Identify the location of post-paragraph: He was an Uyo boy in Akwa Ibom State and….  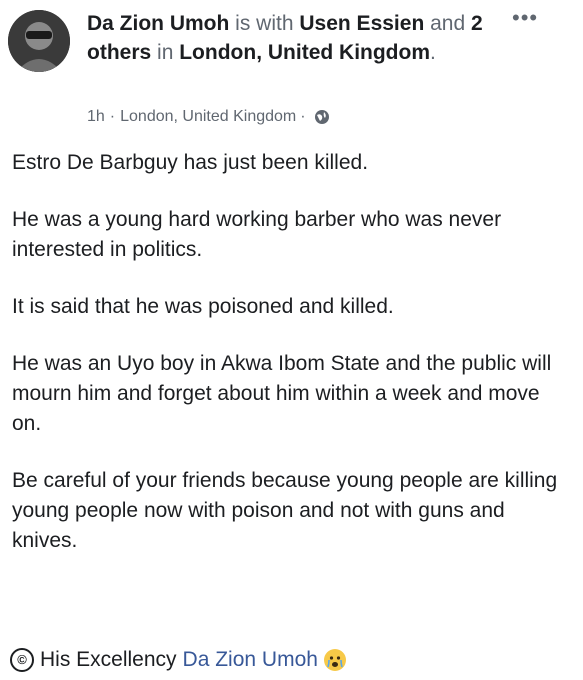
(282, 393).